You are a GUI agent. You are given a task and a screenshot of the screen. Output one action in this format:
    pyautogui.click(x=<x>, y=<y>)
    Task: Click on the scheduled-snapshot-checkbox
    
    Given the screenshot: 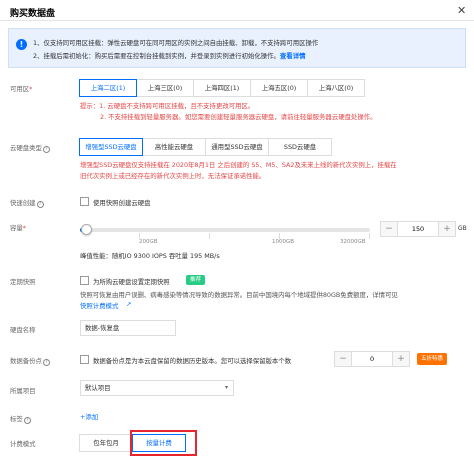 What is the action you would take?
    pyautogui.click(x=84, y=280)
    